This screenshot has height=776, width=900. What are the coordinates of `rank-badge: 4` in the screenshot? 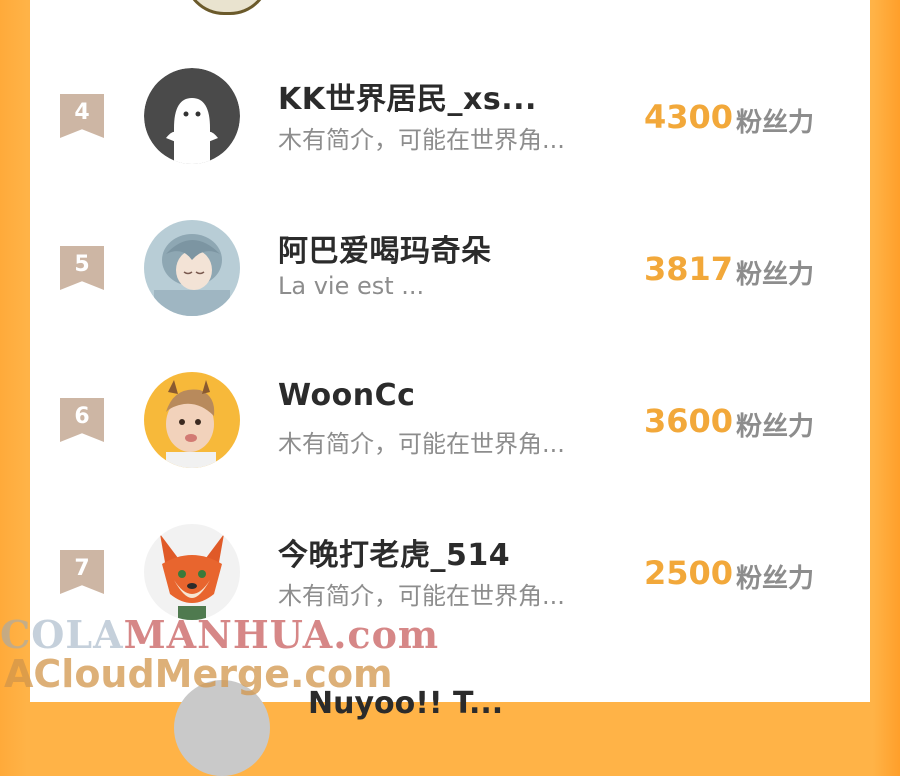 It's located at (82, 116).